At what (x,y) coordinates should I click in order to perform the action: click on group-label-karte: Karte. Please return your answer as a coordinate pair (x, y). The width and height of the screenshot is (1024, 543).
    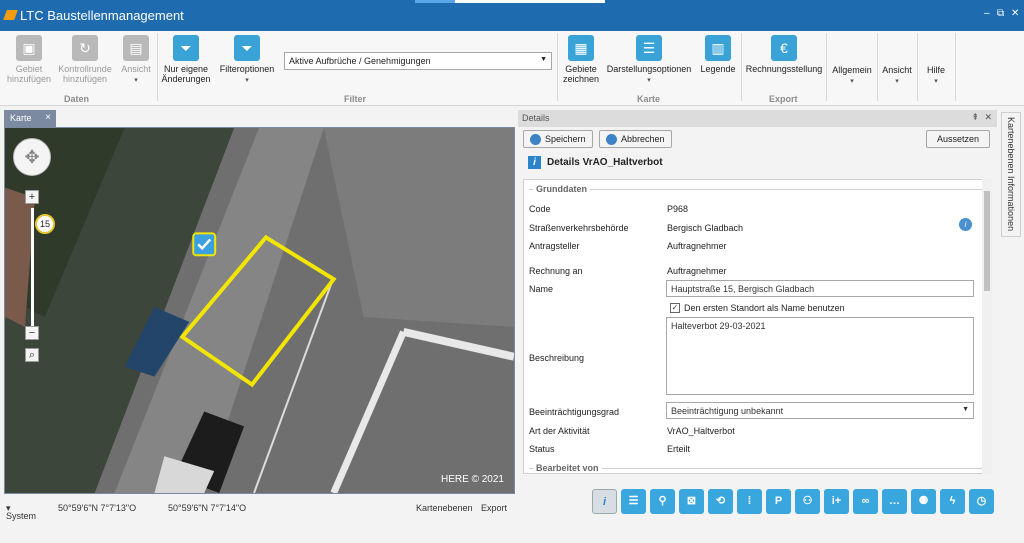
    Looking at the image, I should click on (649, 99).